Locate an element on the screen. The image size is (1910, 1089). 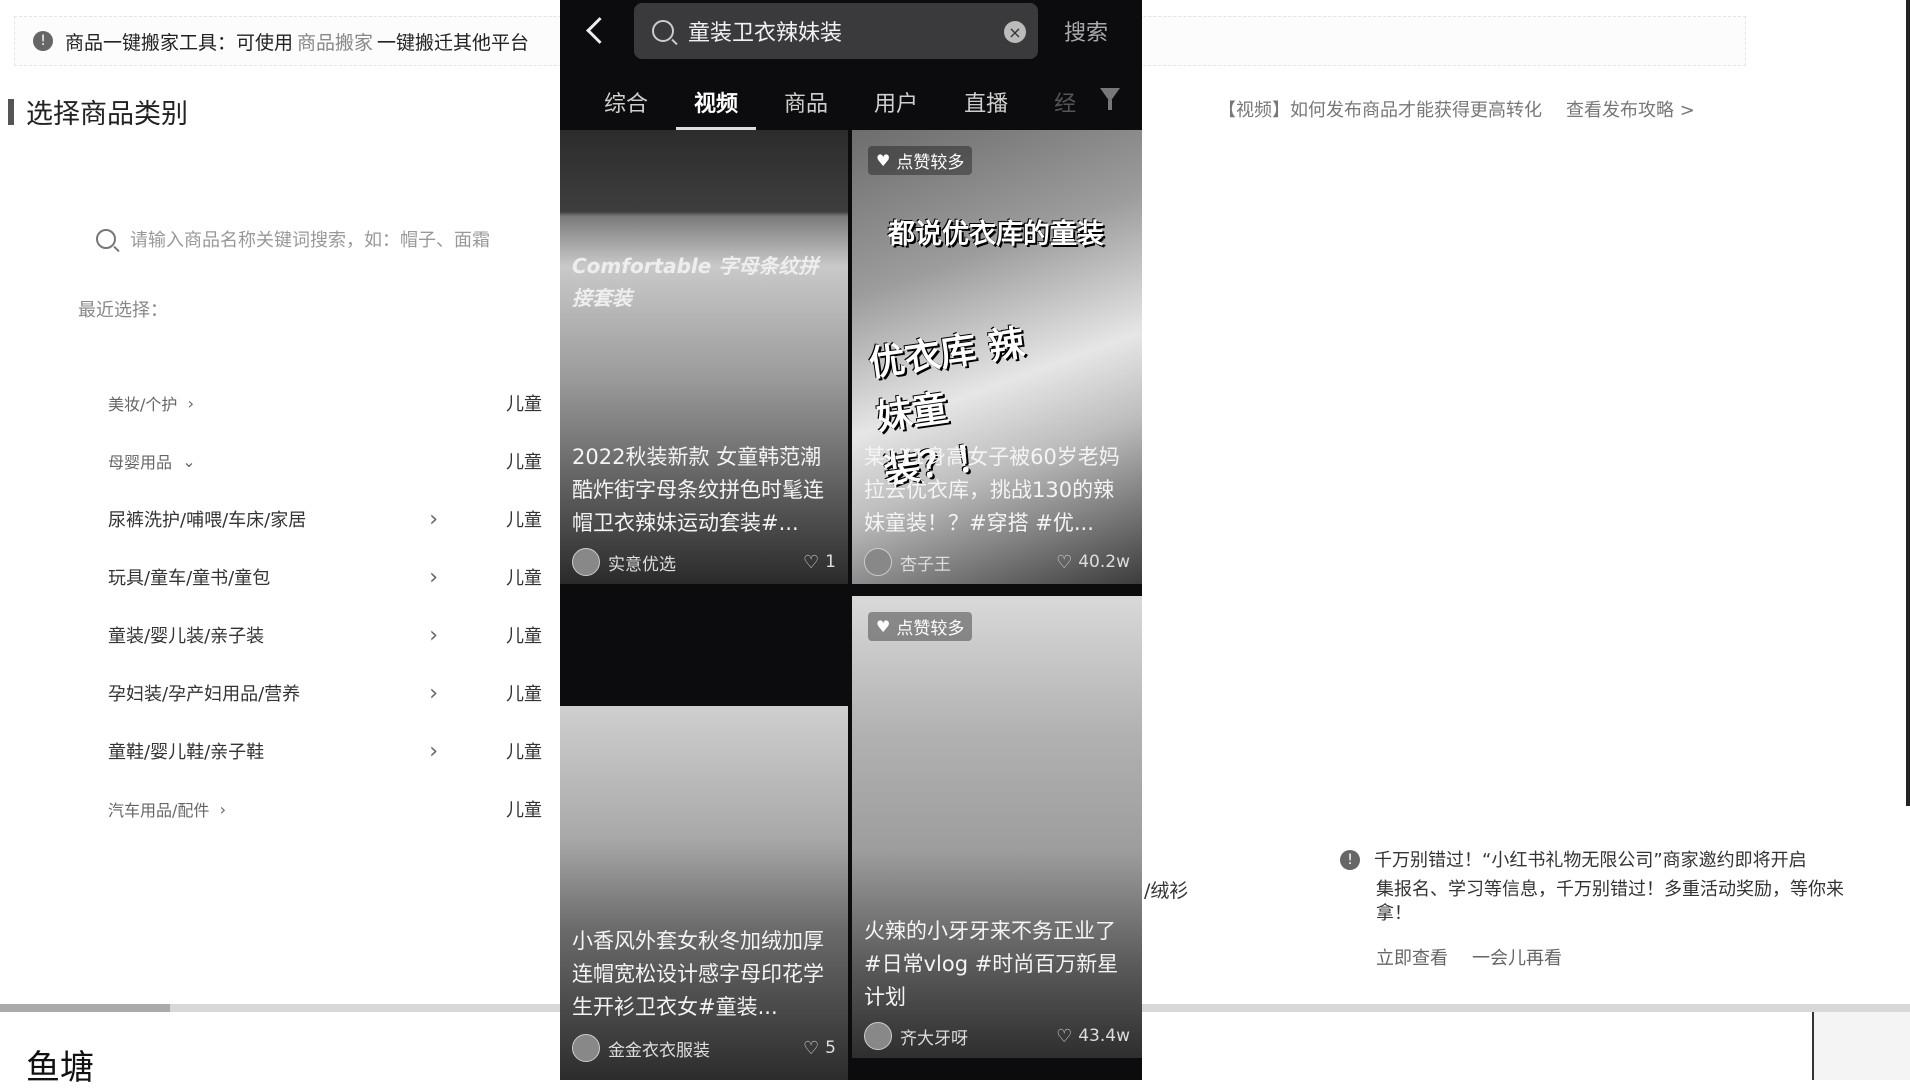
page-title: 选择商品类别 is located at coordinates (98, 111).